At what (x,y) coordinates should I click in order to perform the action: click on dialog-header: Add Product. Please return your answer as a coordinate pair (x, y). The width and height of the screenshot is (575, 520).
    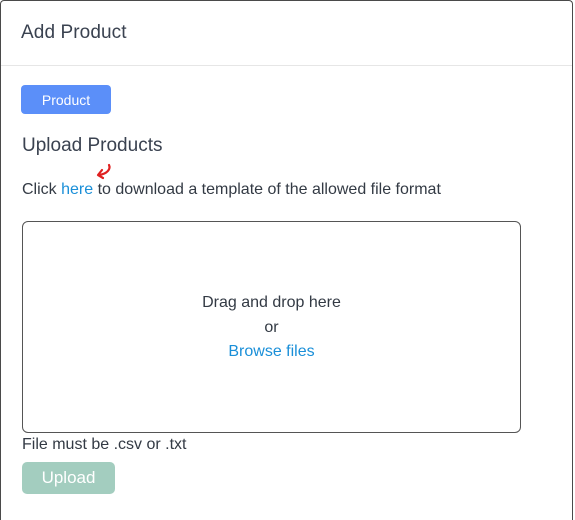
    Looking at the image, I should click on (286, 33).